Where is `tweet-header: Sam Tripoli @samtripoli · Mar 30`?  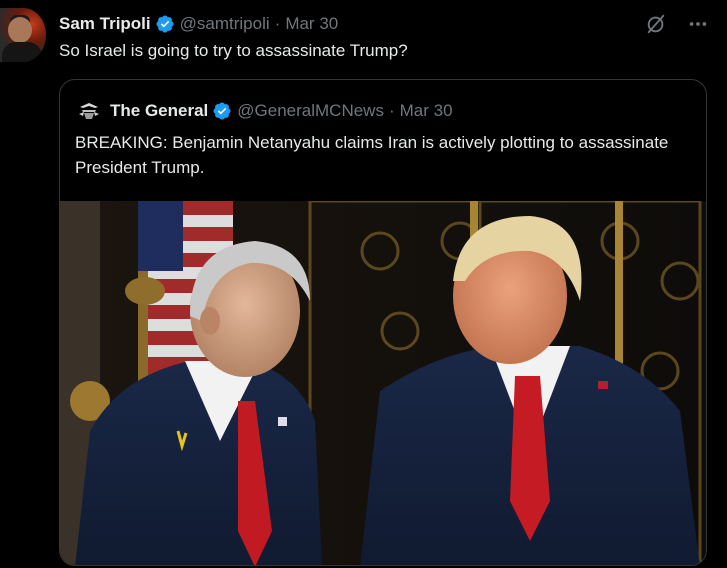
tweet-header: Sam Tripoli @samtripoli · Mar 30 is located at coordinates (198, 24).